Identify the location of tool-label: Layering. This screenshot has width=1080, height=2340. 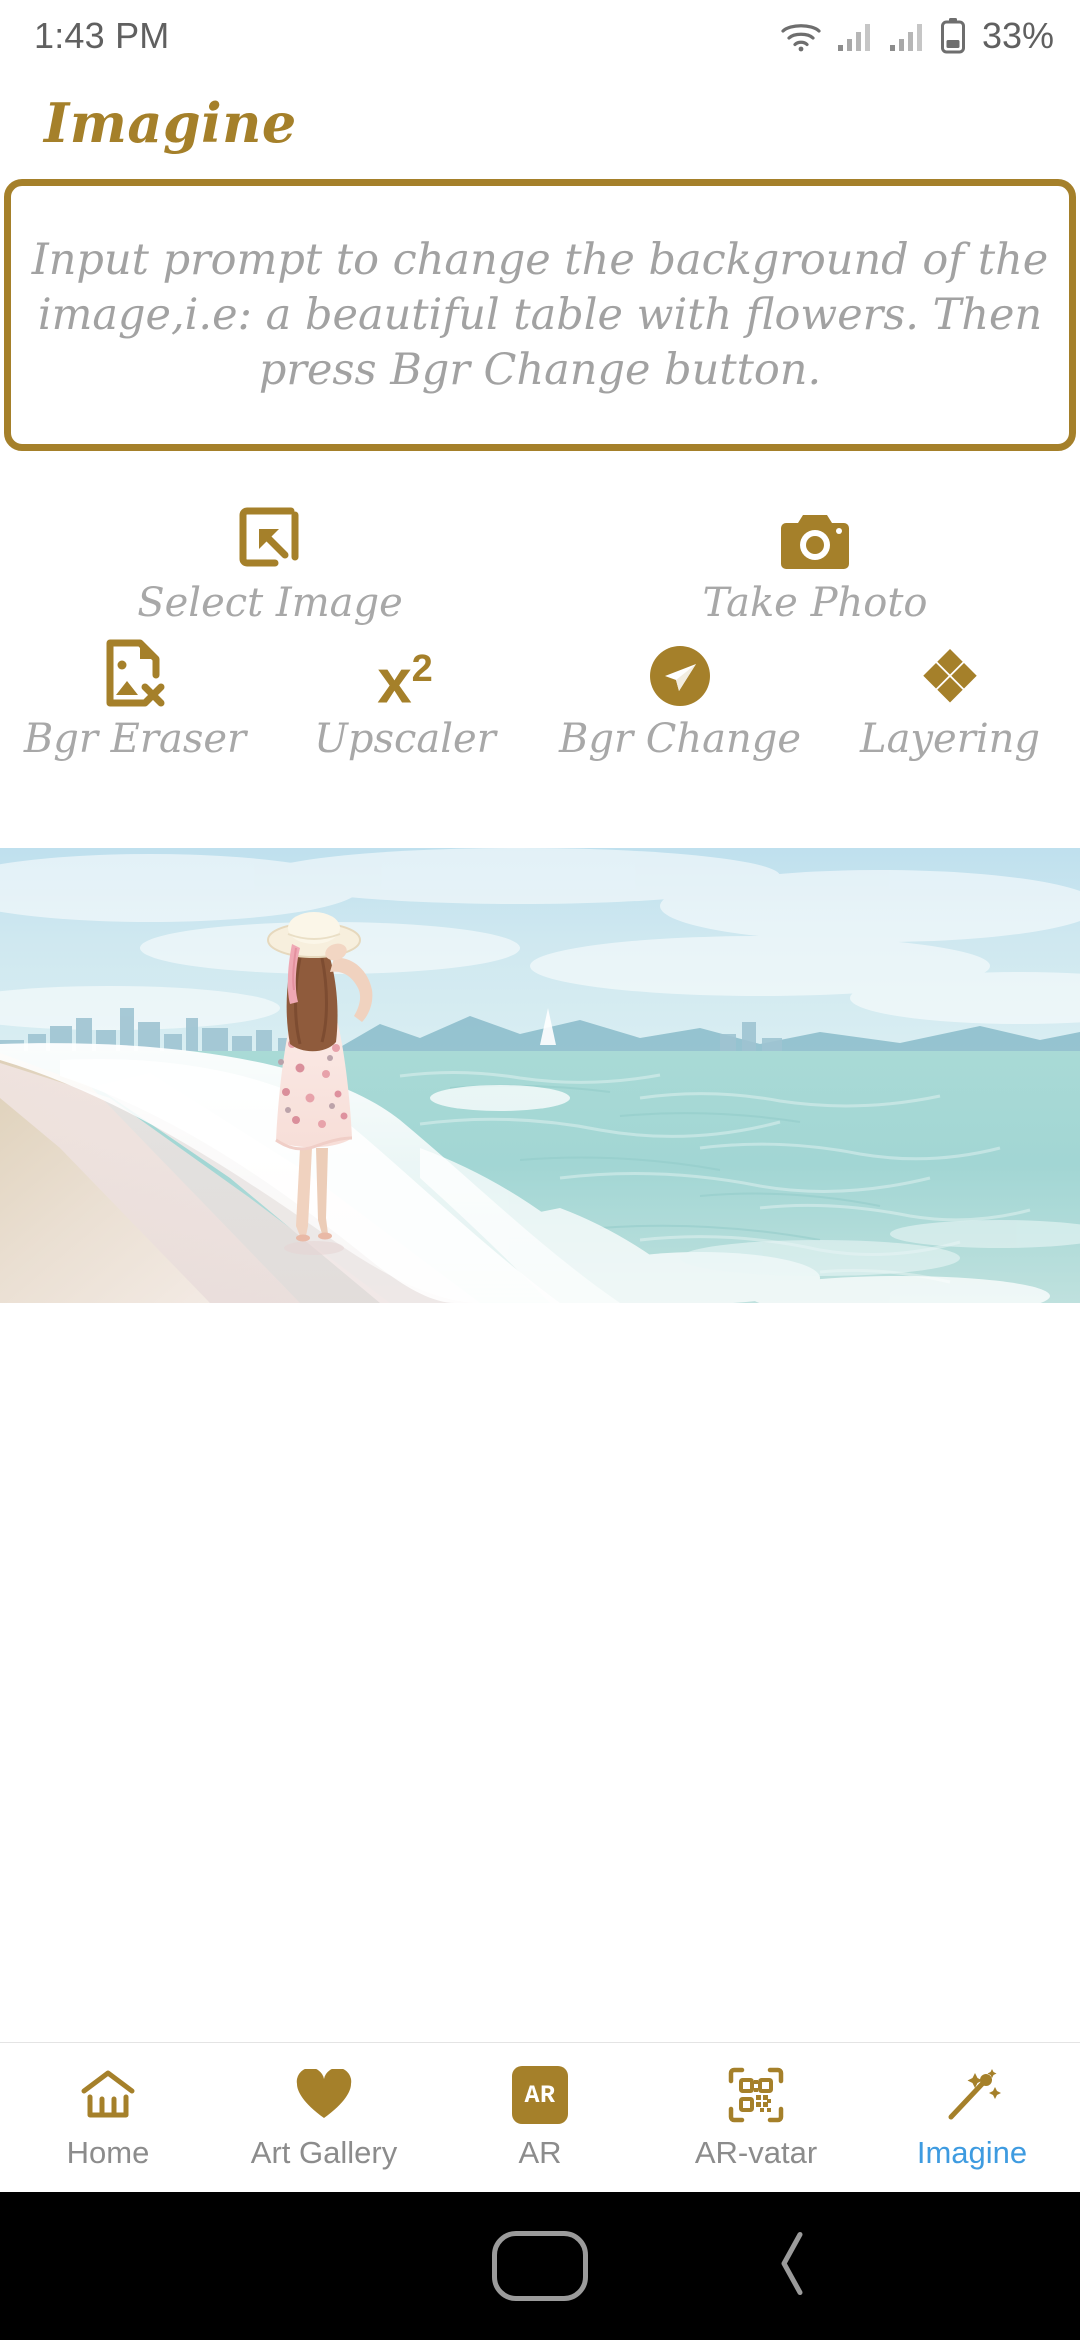
(950, 739).